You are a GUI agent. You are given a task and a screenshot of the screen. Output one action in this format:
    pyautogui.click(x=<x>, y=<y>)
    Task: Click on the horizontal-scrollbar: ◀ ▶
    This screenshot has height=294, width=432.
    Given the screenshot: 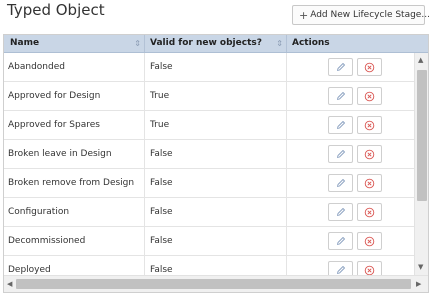 What is the action you would take?
    pyautogui.click(x=216, y=283)
    